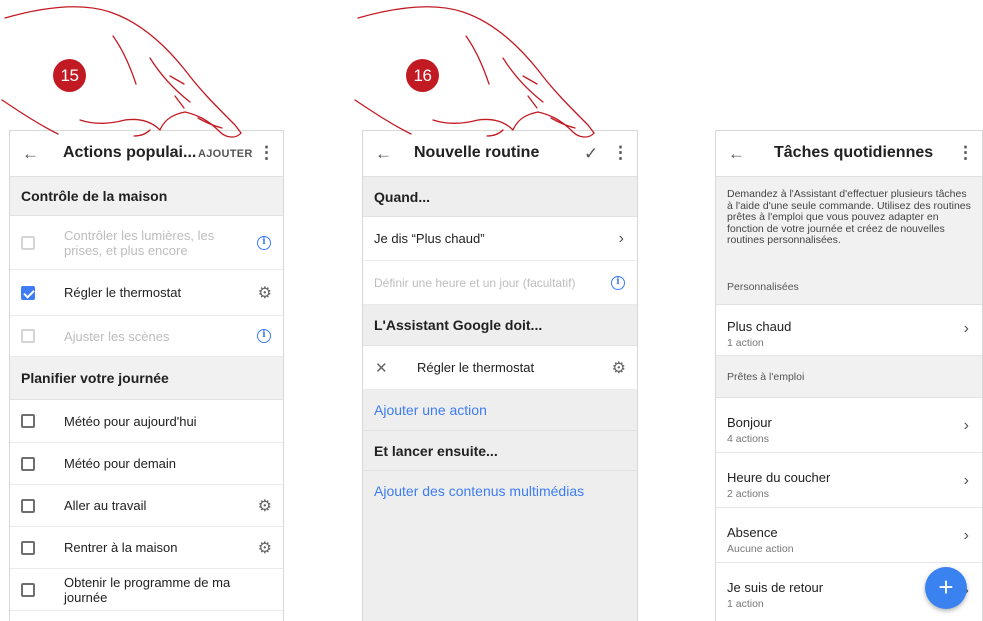 This screenshot has width=983, height=621. Describe the element at coordinates (69, 75) in the screenshot. I see `step-badge-15: 15` at that location.